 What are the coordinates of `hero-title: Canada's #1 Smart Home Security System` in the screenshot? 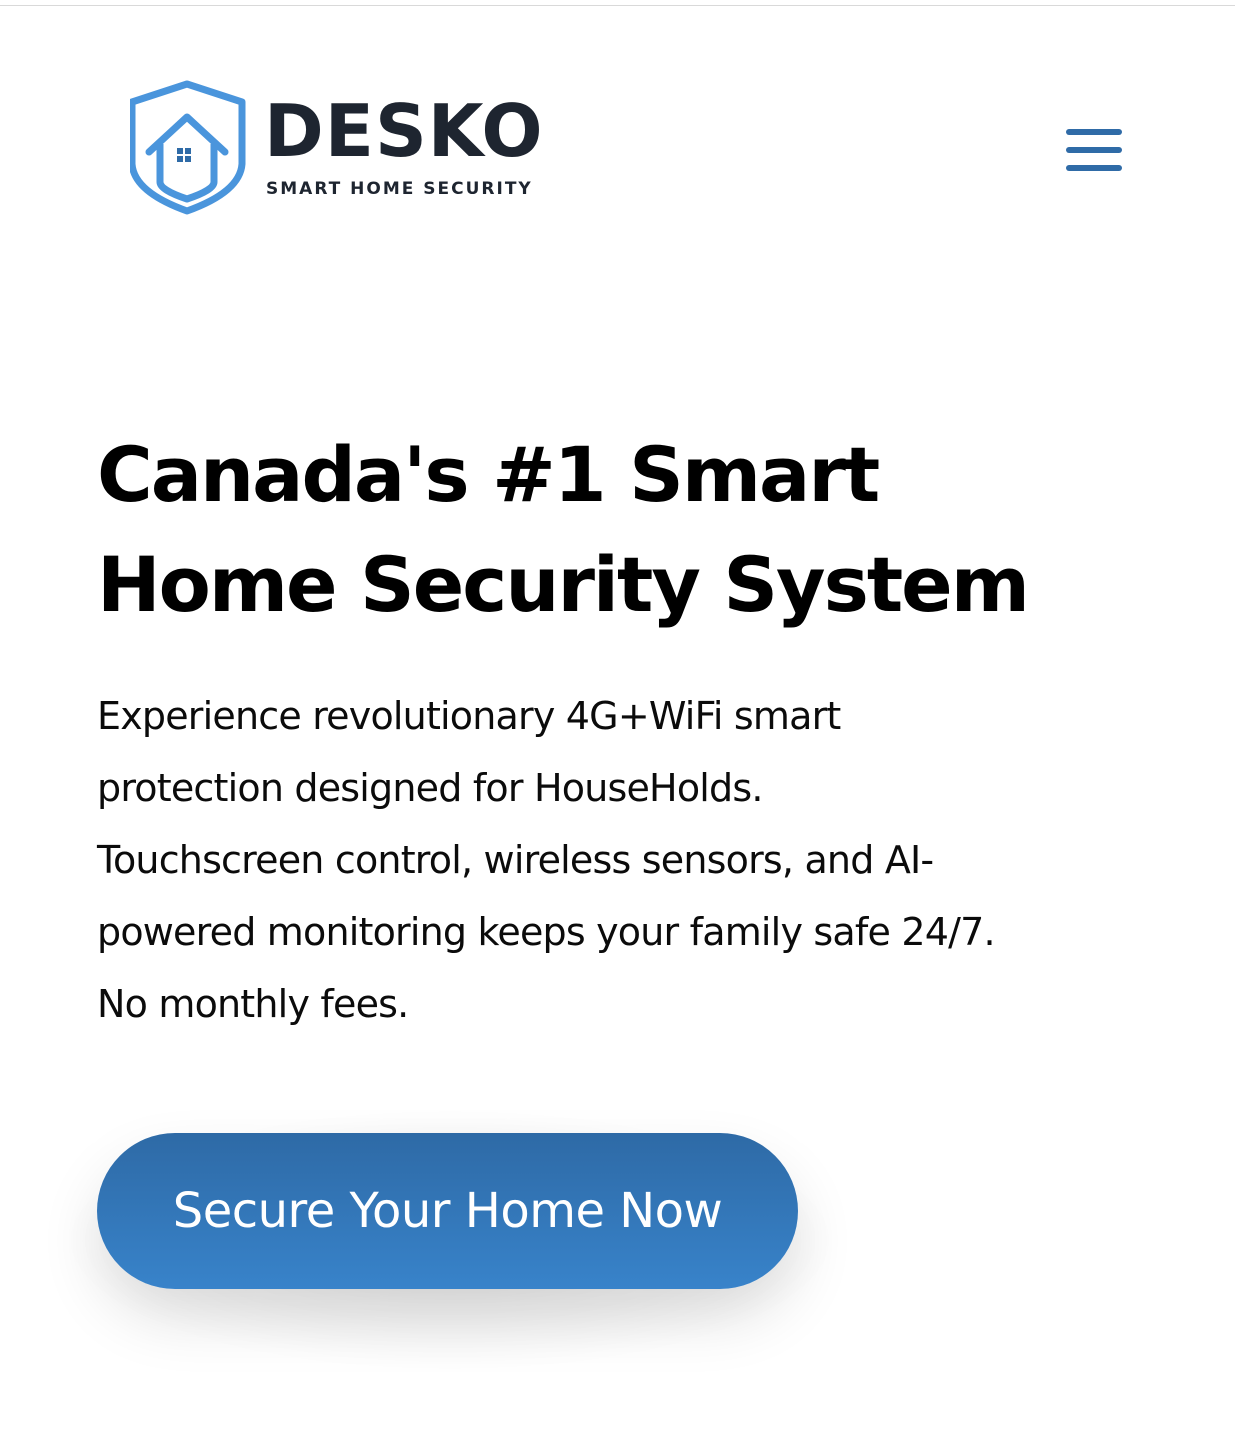 It's located at (637, 530).